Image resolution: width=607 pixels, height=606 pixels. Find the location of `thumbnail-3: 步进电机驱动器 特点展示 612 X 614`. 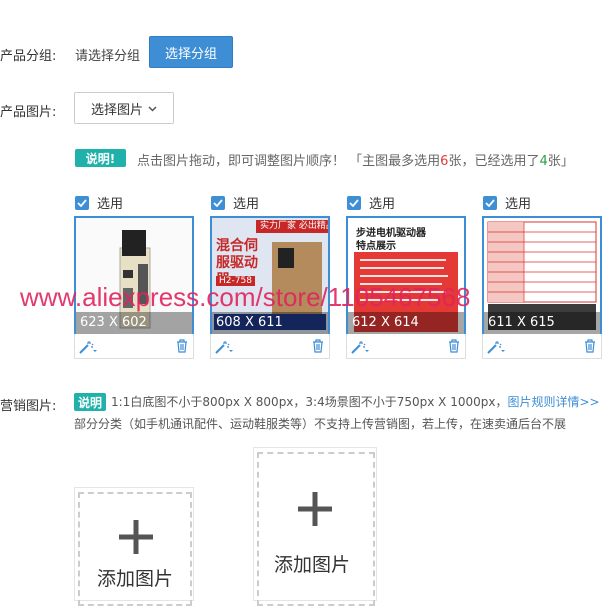

thumbnail-3: 步进电机驱动器 特点展示 612 X 614 is located at coordinates (406, 276).